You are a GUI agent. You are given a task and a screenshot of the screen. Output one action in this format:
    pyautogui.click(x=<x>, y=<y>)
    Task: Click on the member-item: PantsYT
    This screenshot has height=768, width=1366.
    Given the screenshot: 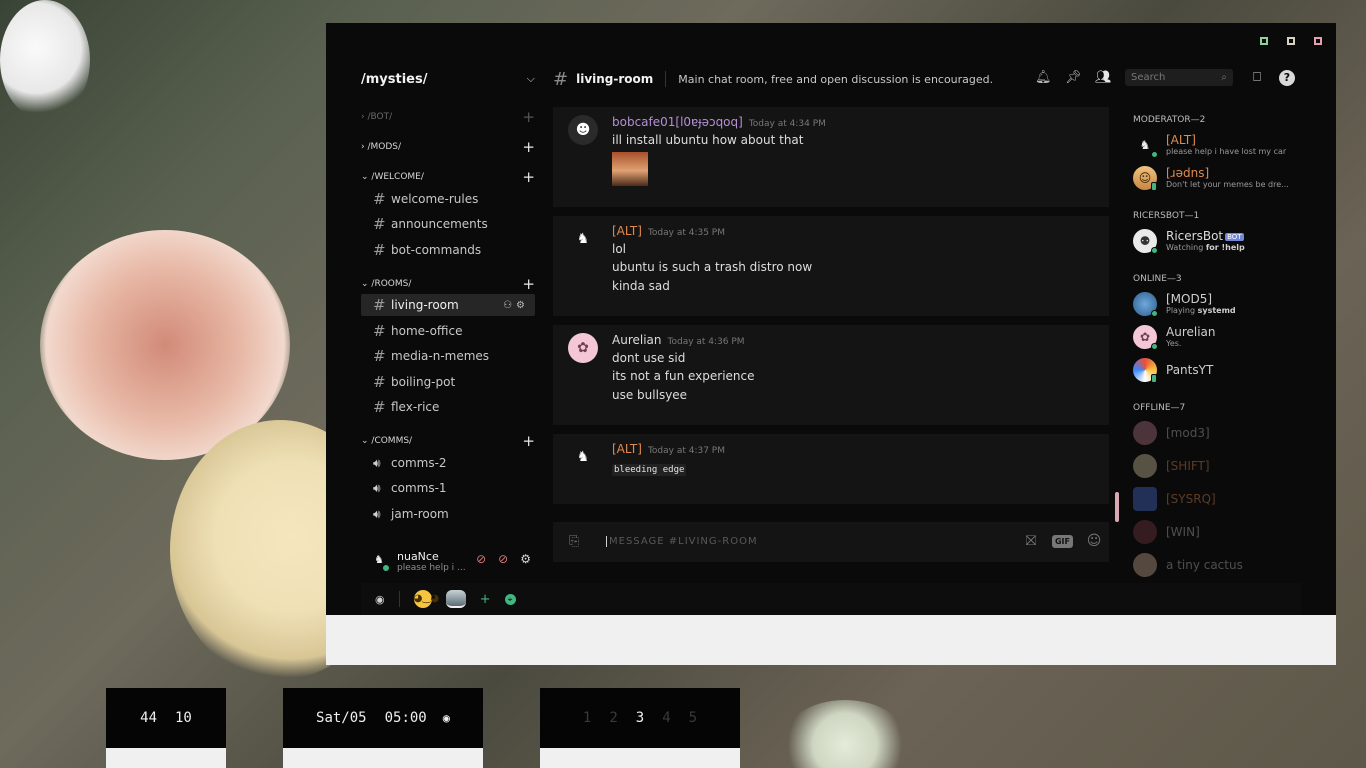 What is the action you would take?
    pyautogui.click(x=1218, y=371)
    